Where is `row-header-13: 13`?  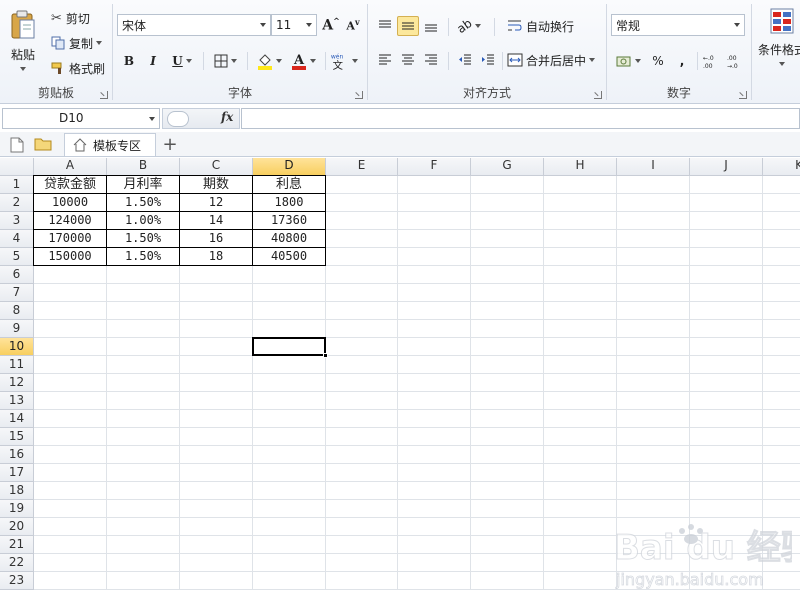
row-header-13: 13 is located at coordinates (17, 401).